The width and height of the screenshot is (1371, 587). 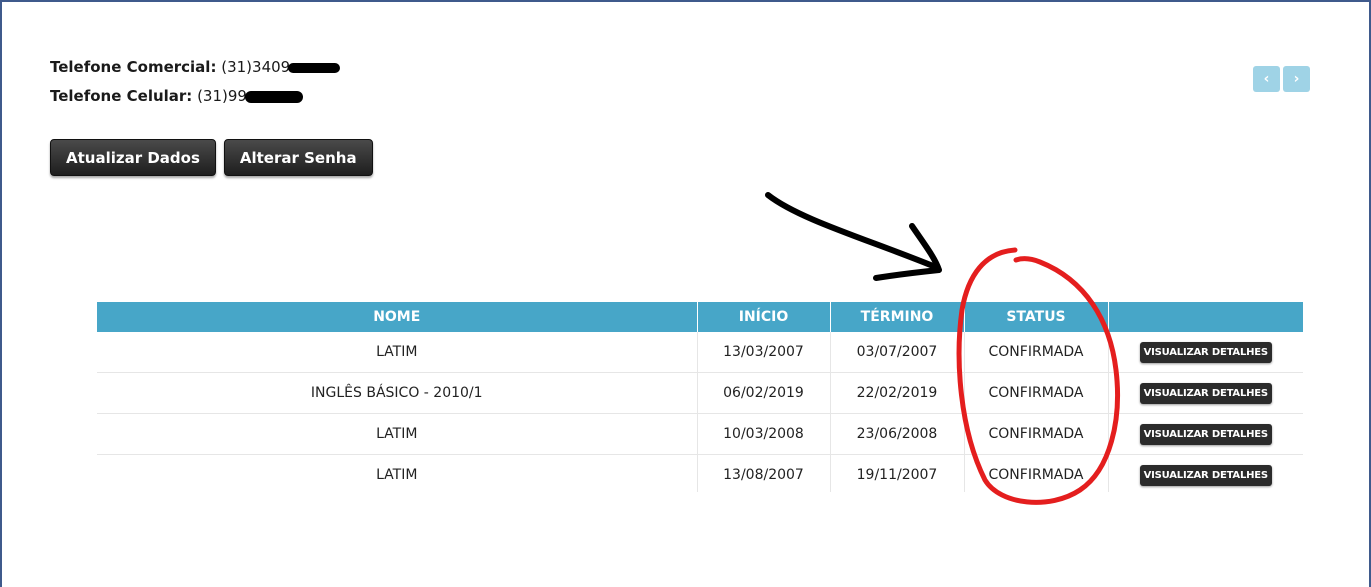 I want to click on phone-comercial-label: Telefone Comercial:, so click(x=133, y=67).